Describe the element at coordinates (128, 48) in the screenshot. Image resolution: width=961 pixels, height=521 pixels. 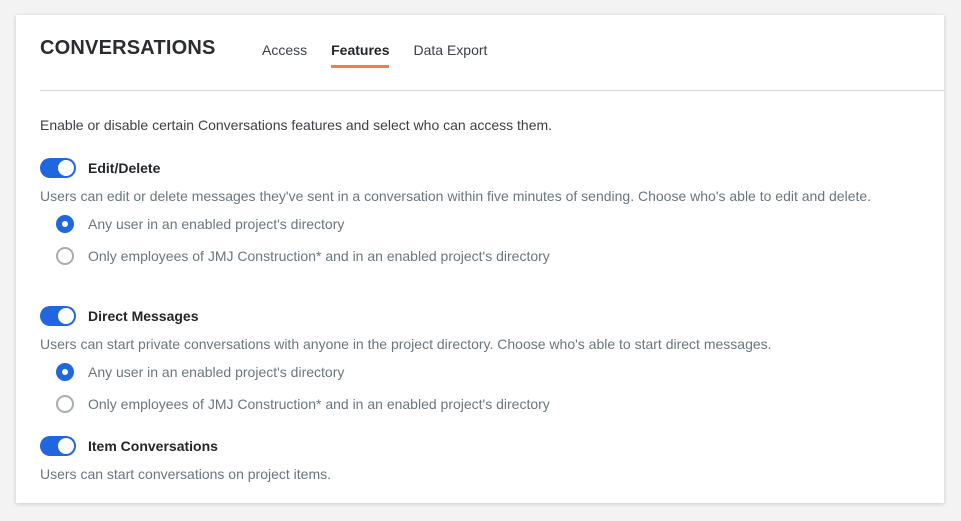
I see `page-title: CONVERSATIONS` at that location.